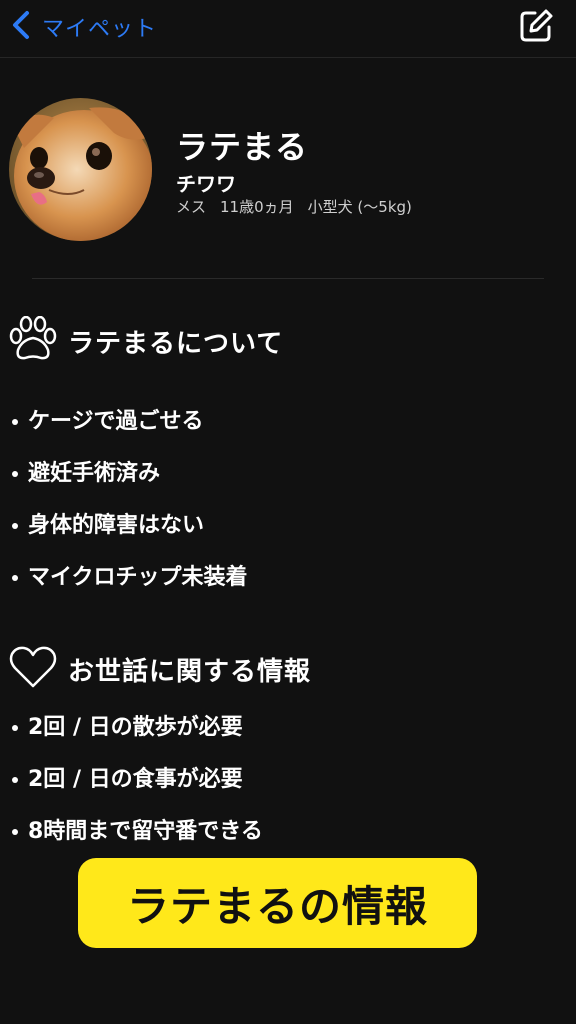 This screenshot has width=576, height=1024. What do you see at coordinates (191, 207) in the screenshot?
I see `pet-sex: メス` at bounding box center [191, 207].